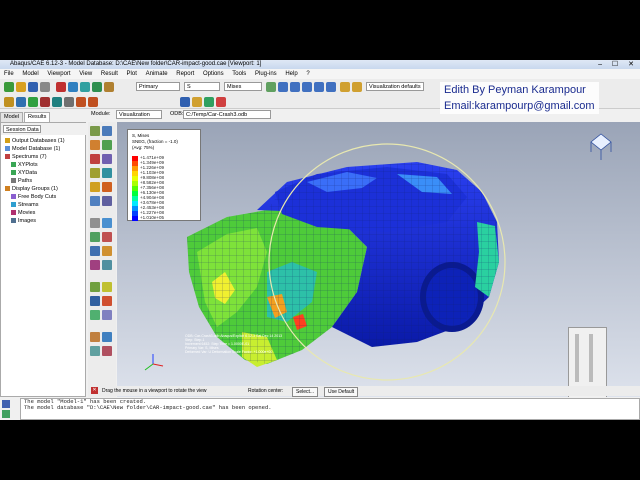 The height and width of the screenshot is (480, 640). I want to click on step-frame-icon, so click(107, 337).